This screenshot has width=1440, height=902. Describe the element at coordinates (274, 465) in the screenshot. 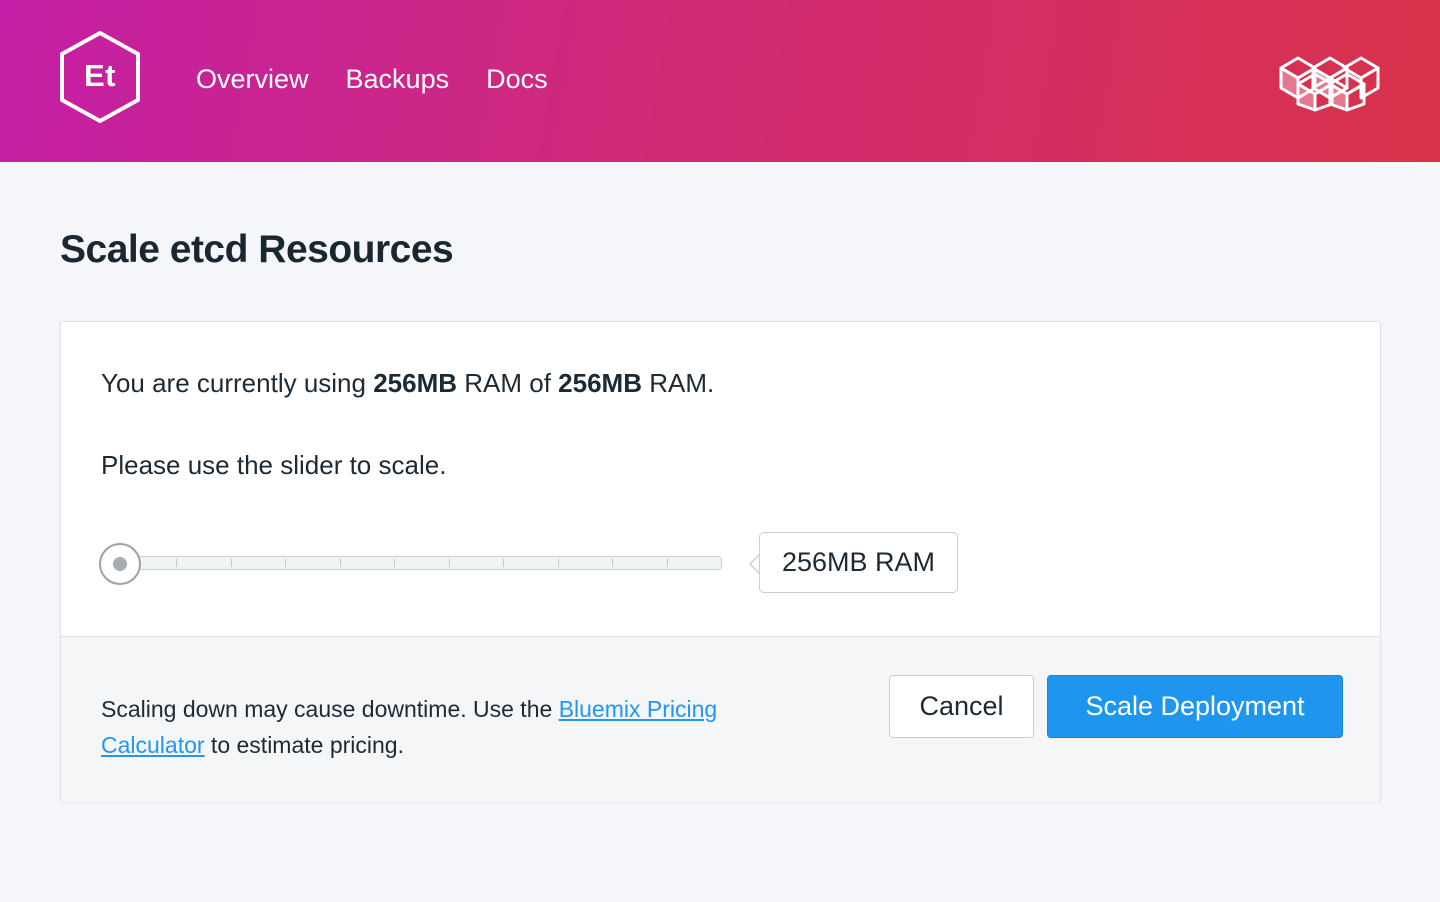

I see `slider-instruction: Please use the slider to scale.` at that location.